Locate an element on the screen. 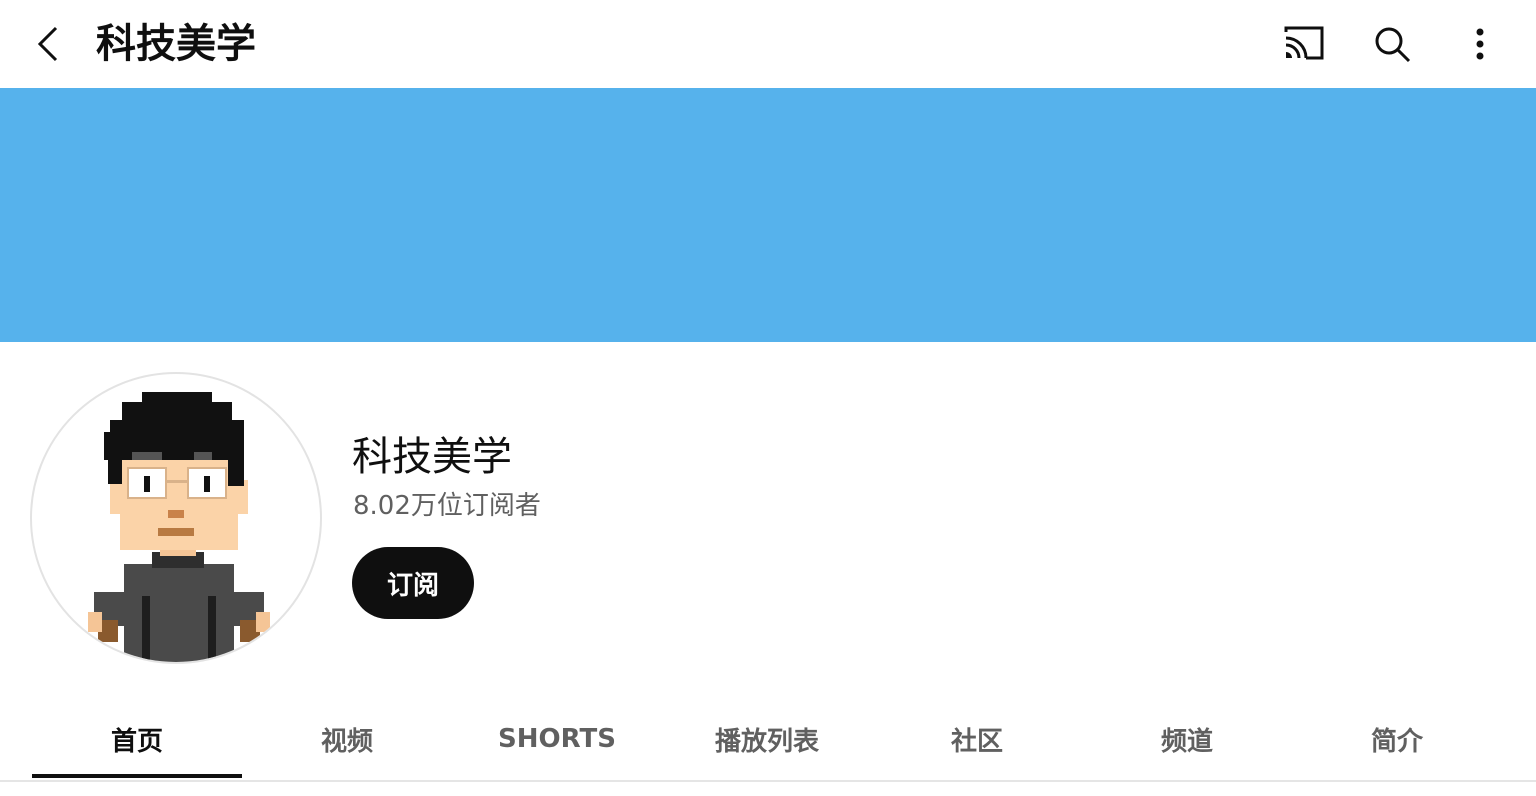 This screenshot has width=1536, height=796. tab-about: 简介 is located at coordinates (1397, 739).